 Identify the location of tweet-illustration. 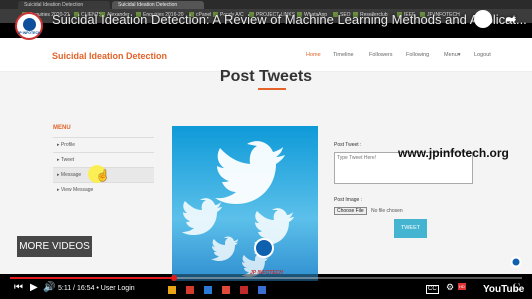
(245, 203).